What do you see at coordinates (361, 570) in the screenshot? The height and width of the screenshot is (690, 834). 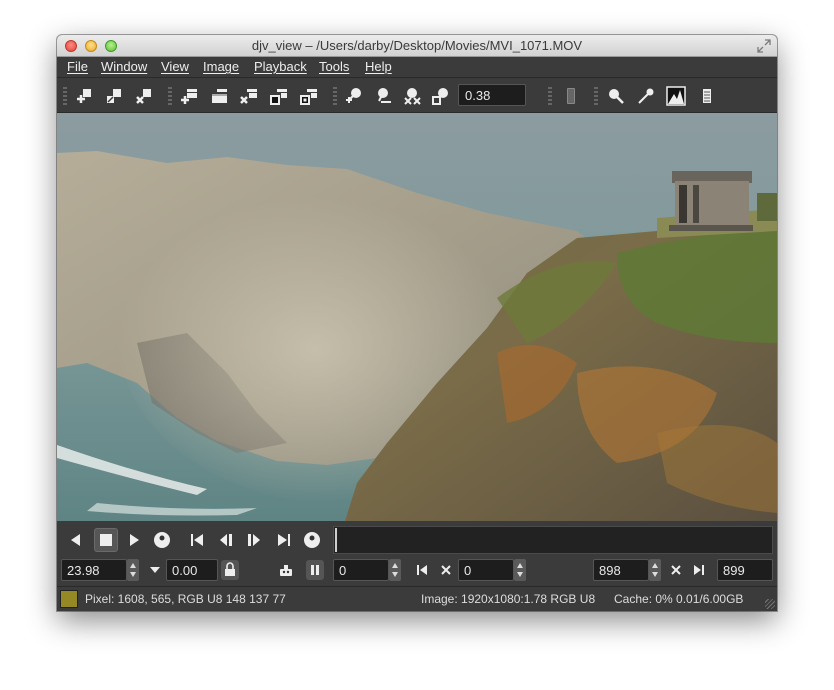 I see `current-frame-field: 0` at bounding box center [361, 570].